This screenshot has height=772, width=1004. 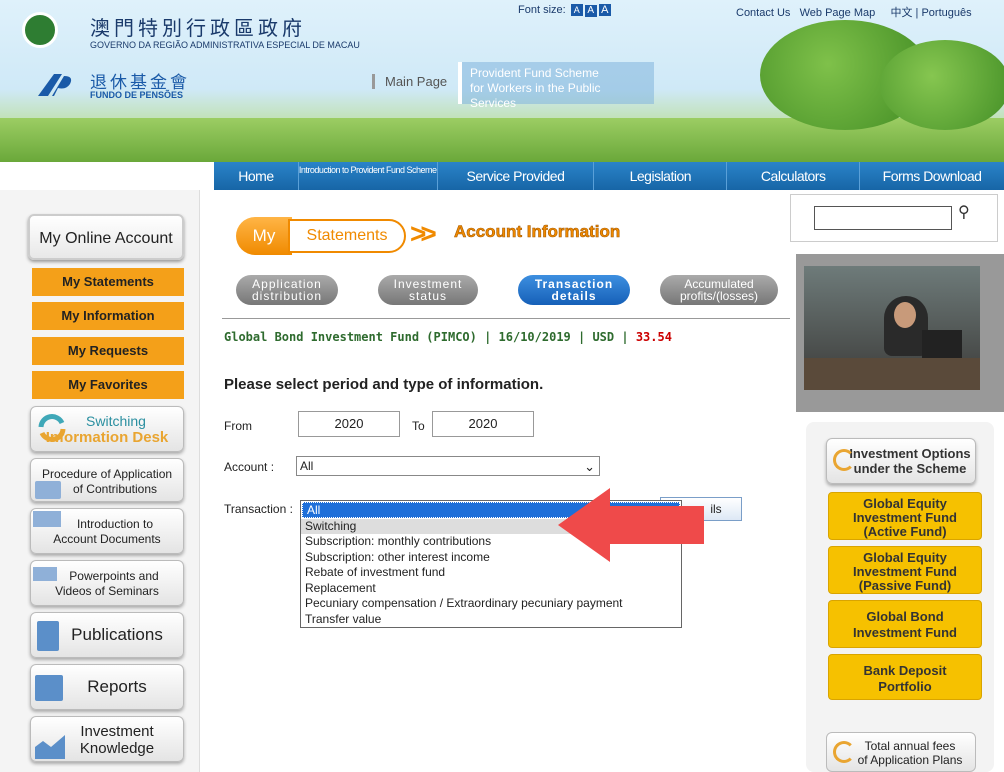 What do you see at coordinates (942, 345) in the screenshot?
I see `monitor-shape` at bounding box center [942, 345].